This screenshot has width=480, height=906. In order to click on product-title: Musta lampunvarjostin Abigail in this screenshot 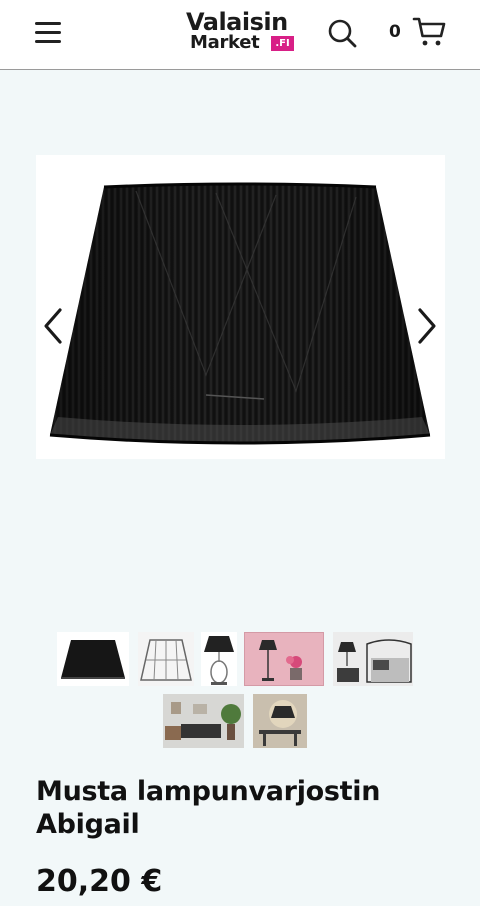, I will do `click(208, 808)`.